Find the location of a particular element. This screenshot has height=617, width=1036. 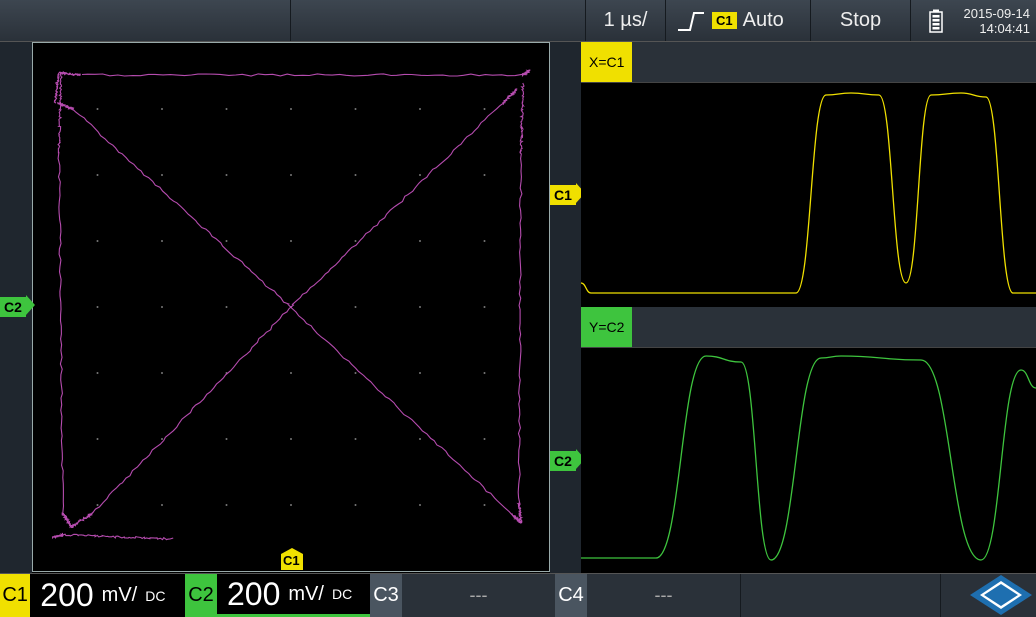

c3-scale-button: C3 --- is located at coordinates (462, 595).